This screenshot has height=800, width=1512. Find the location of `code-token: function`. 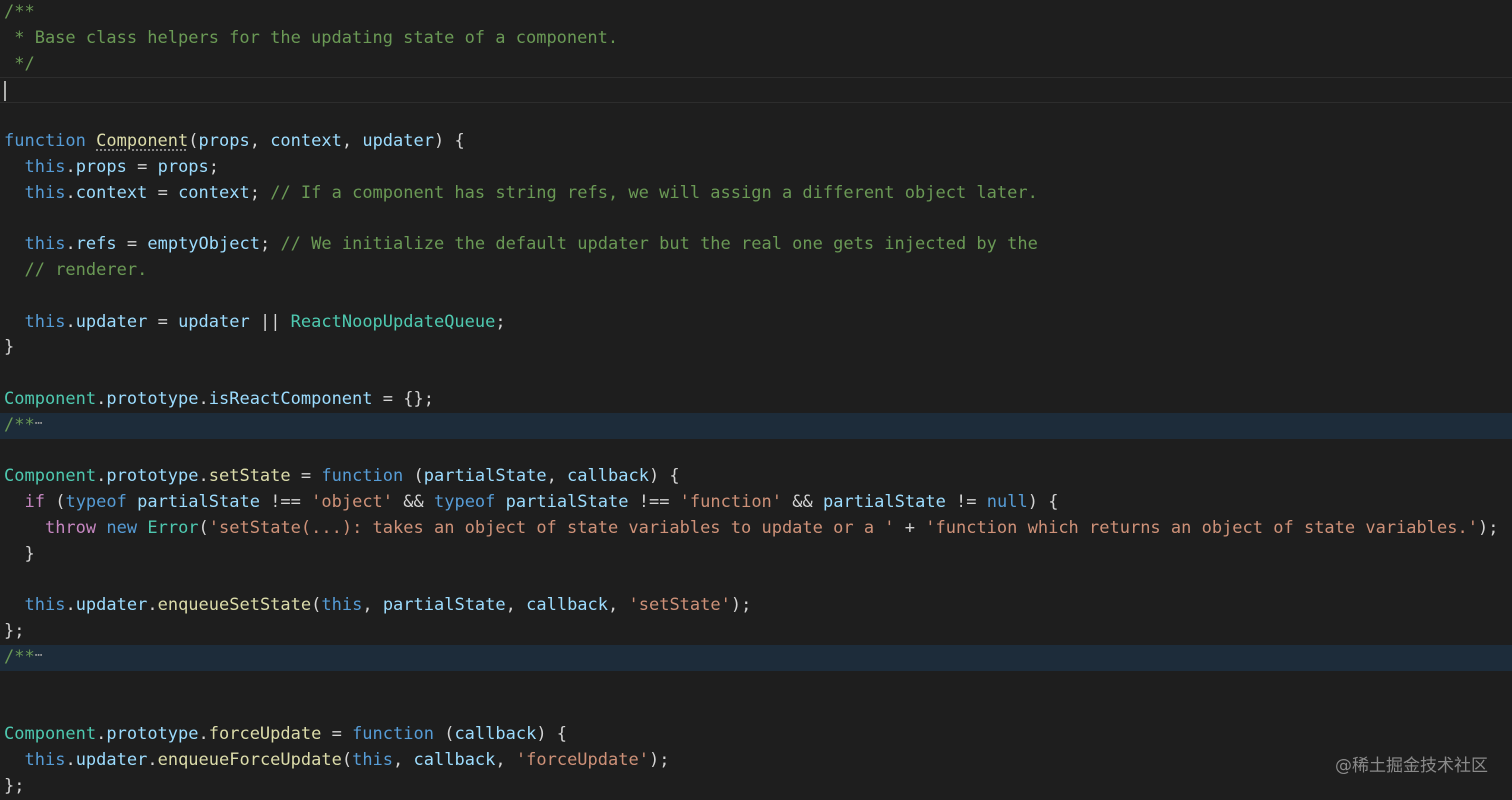

code-token: function is located at coordinates (362, 476).